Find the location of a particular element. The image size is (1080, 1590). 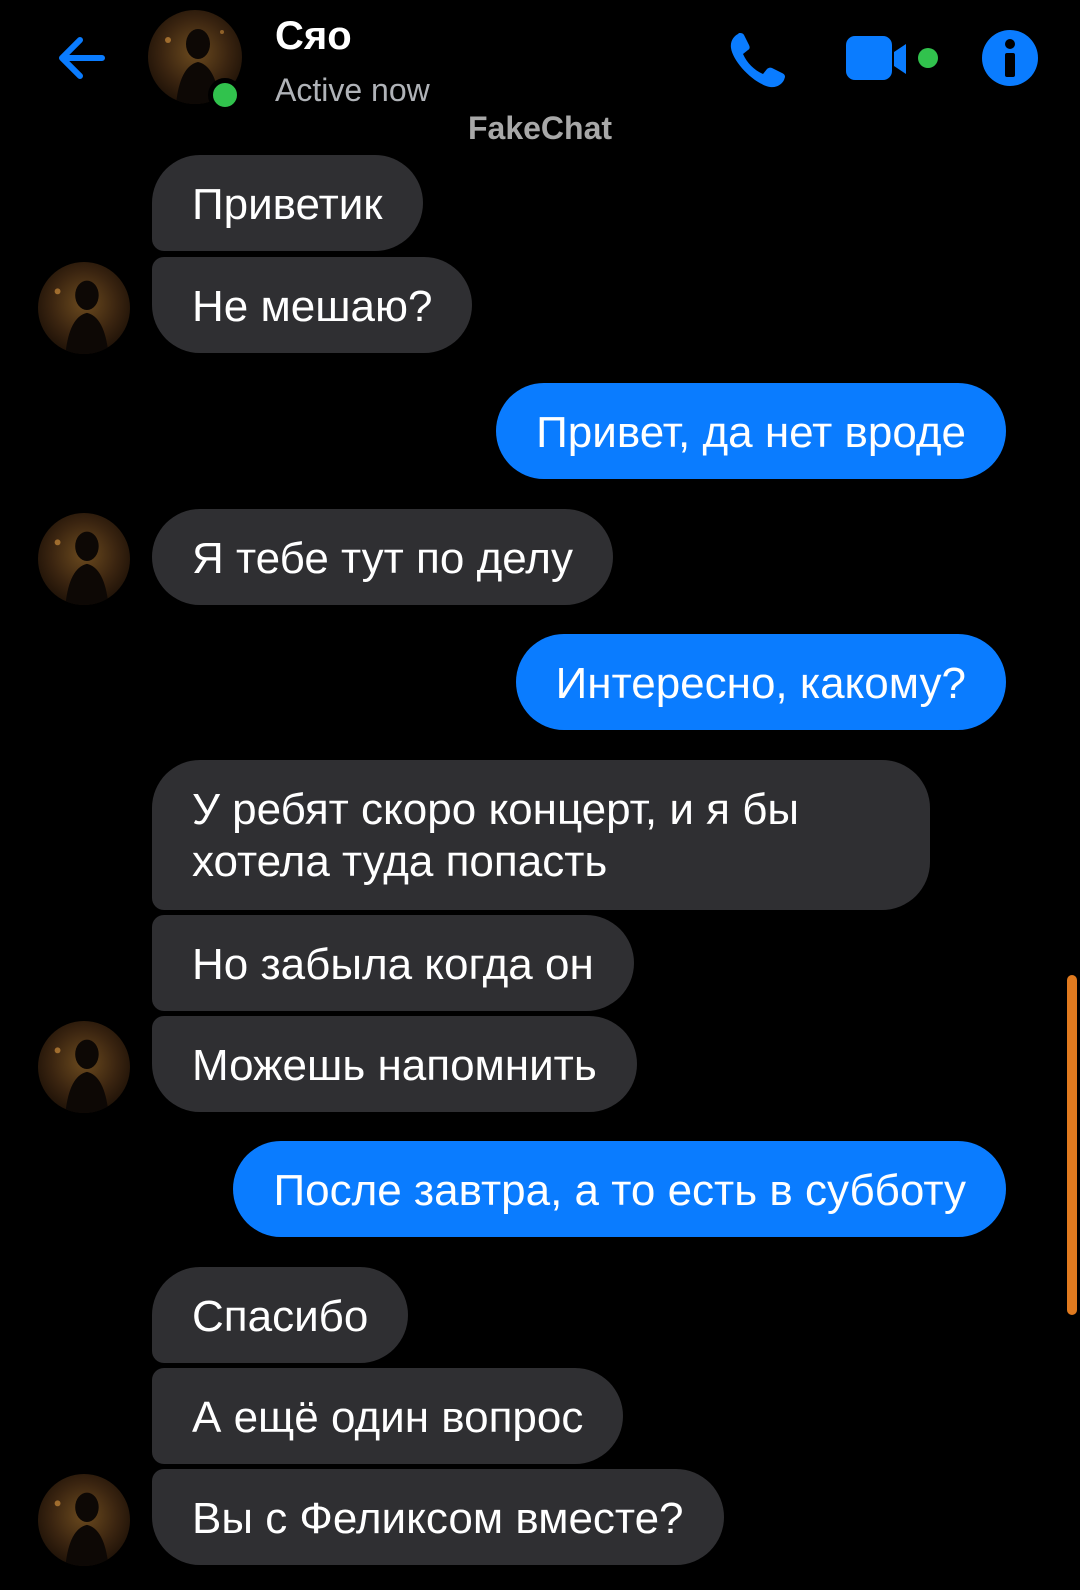

incoming-message: Вы с Феликсом вместе? is located at coordinates (438, 1517).